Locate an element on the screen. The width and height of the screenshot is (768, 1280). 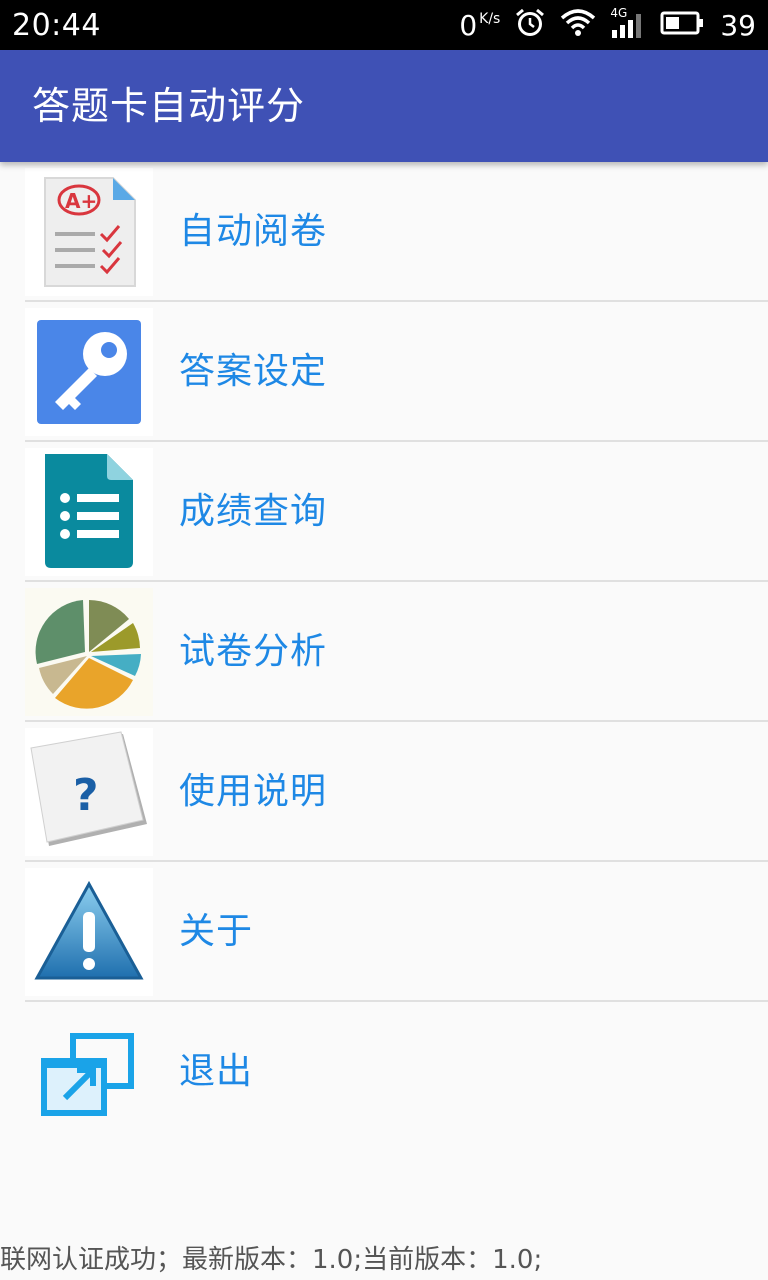
menu-item-exam-analysis: 试卷分析 is located at coordinates (396, 652).